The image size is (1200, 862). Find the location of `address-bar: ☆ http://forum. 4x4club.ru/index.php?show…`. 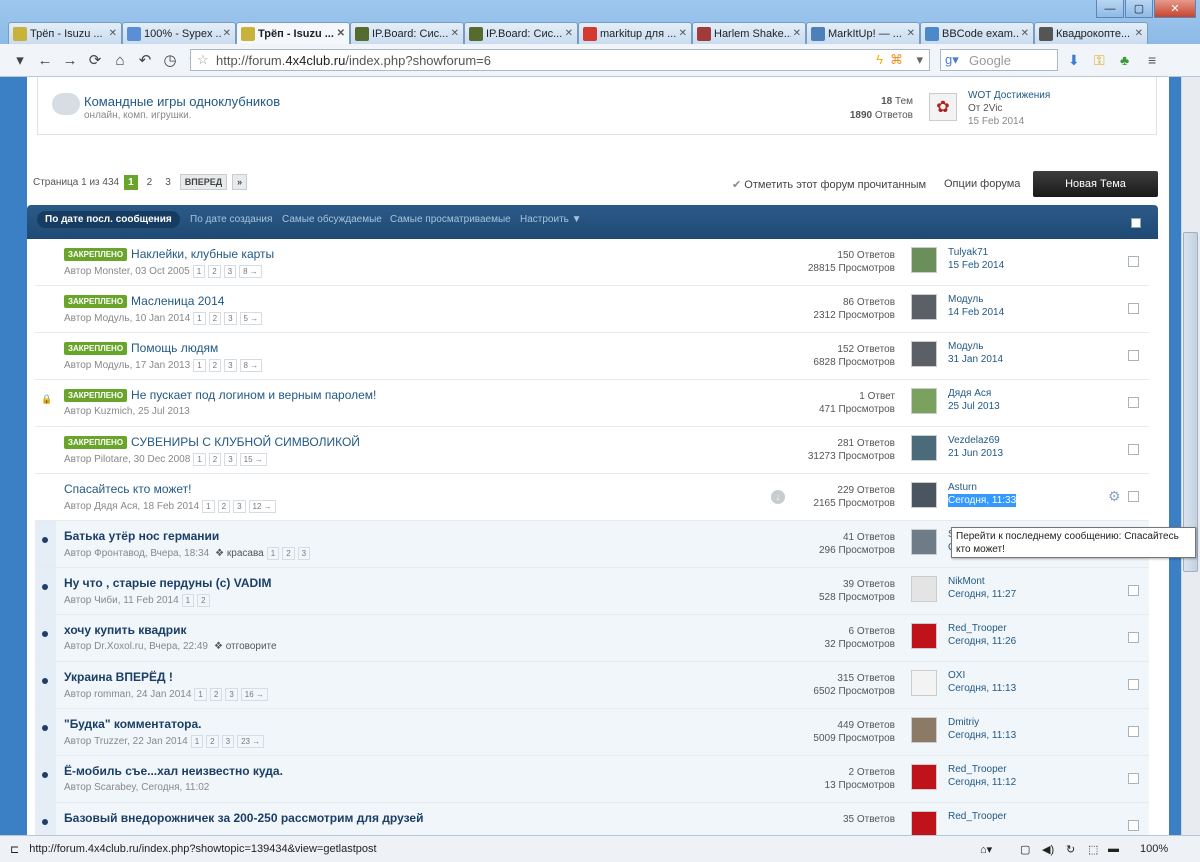

address-bar: ☆ http://forum. 4x4club.ru/index.php?show… is located at coordinates (560, 60).